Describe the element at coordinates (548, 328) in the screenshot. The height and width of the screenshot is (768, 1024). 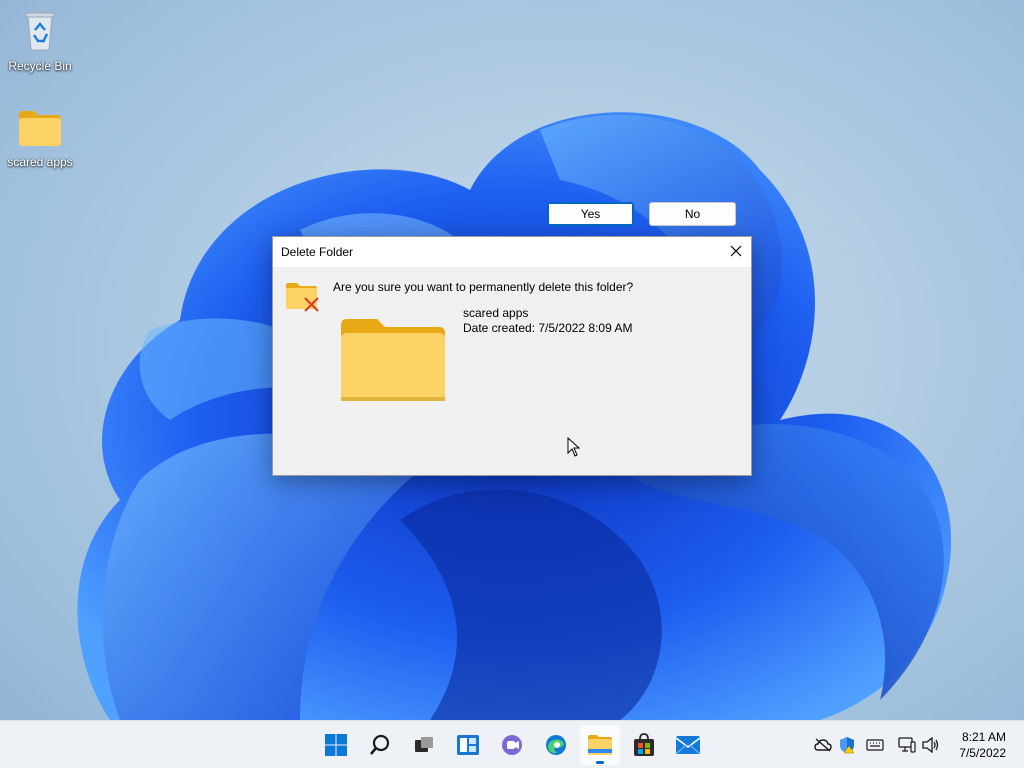
I see `folder-date-created: Date created: 7/5/2022 8:09 AM` at that location.